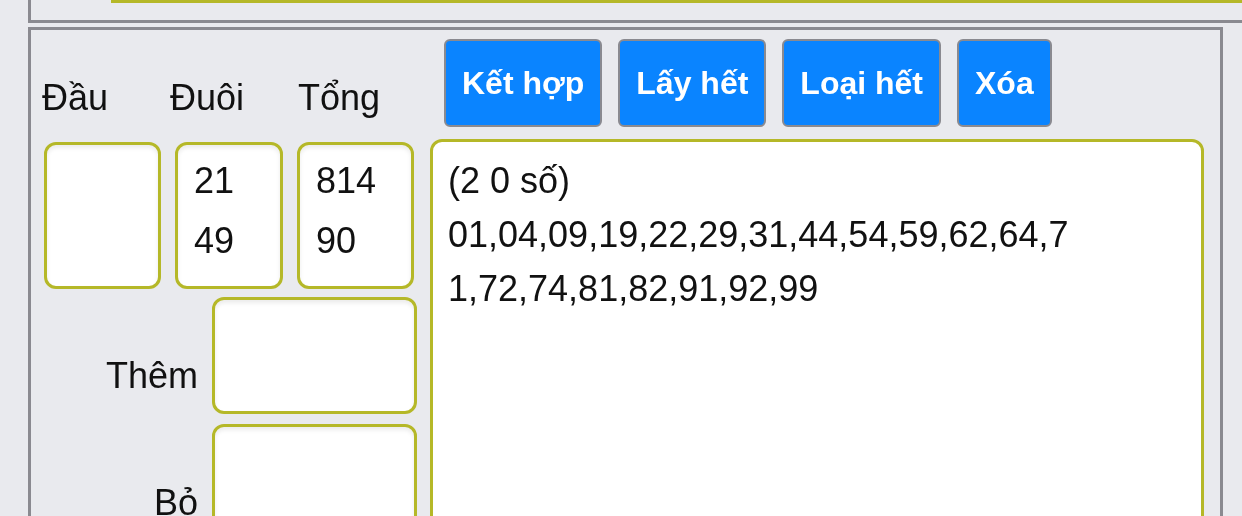  What do you see at coordinates (339, 98) in the screenshot?
I see `column-label: Tổng` at bounding box center [339, 98].